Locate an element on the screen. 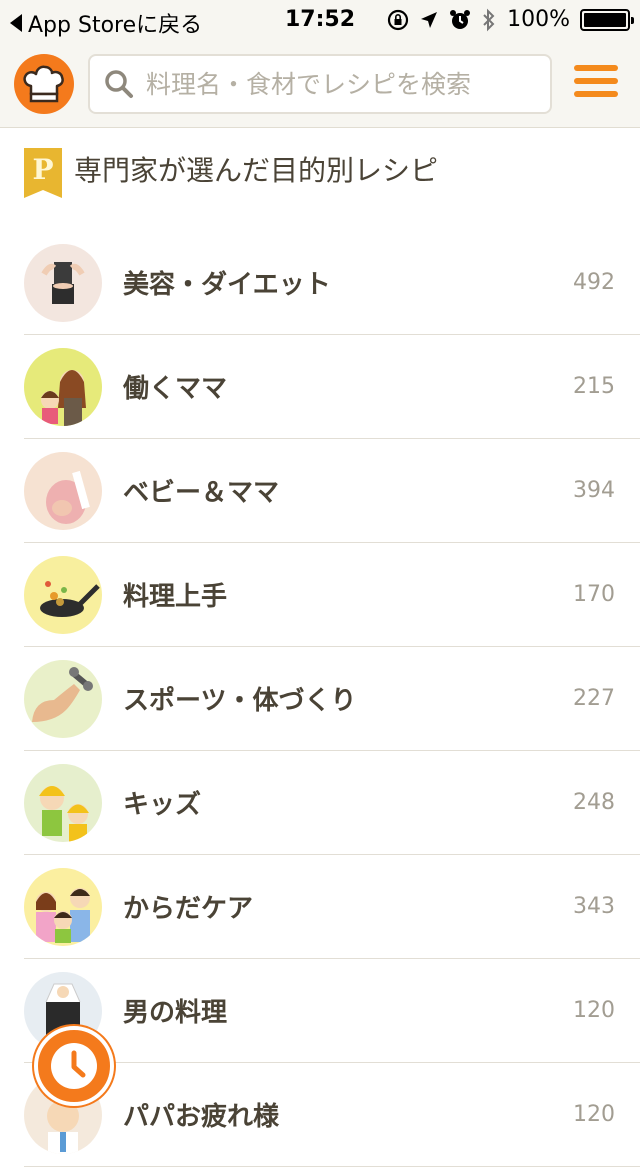  category-item: 男の料理 120 is located at coordinates (332, 1011).